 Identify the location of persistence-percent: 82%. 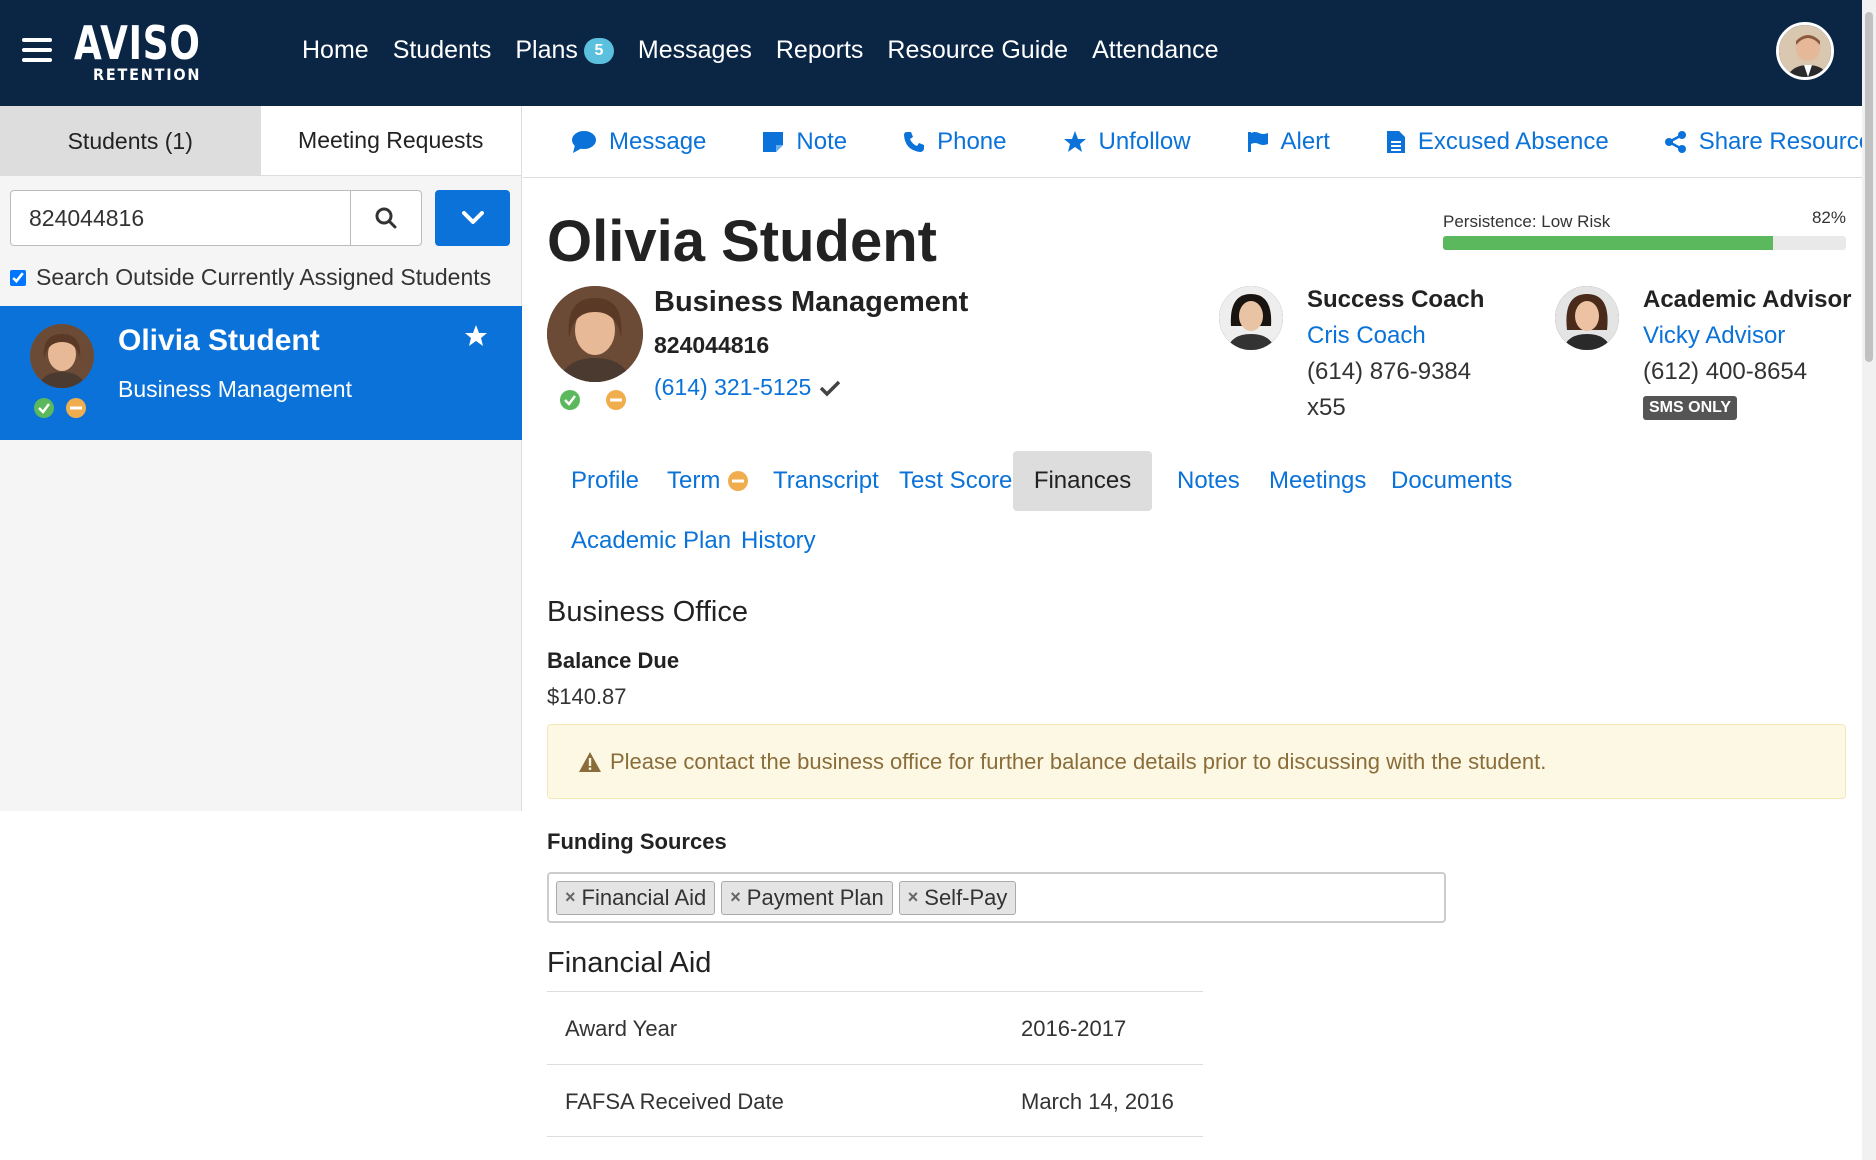
(1828, 217).